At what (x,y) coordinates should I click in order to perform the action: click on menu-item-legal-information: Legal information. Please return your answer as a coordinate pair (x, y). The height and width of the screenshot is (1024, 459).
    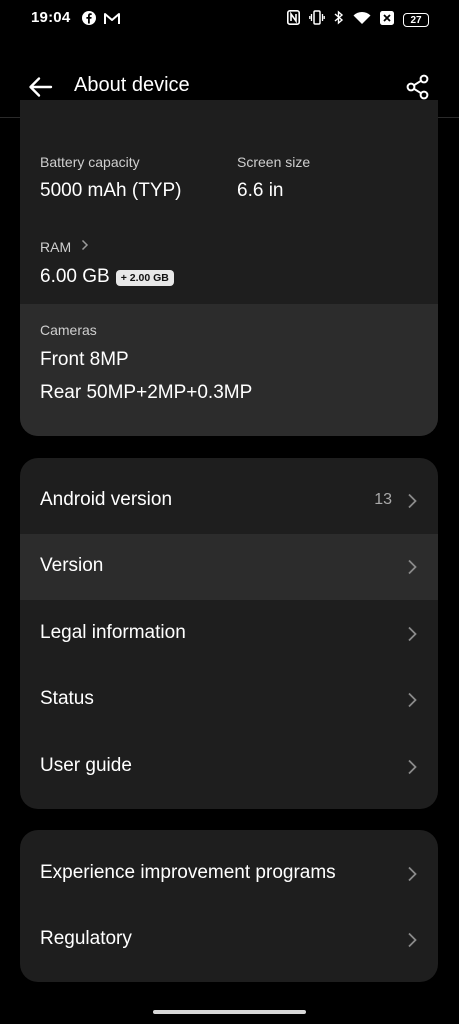
    Looking at the image, I should click on (229, 634).